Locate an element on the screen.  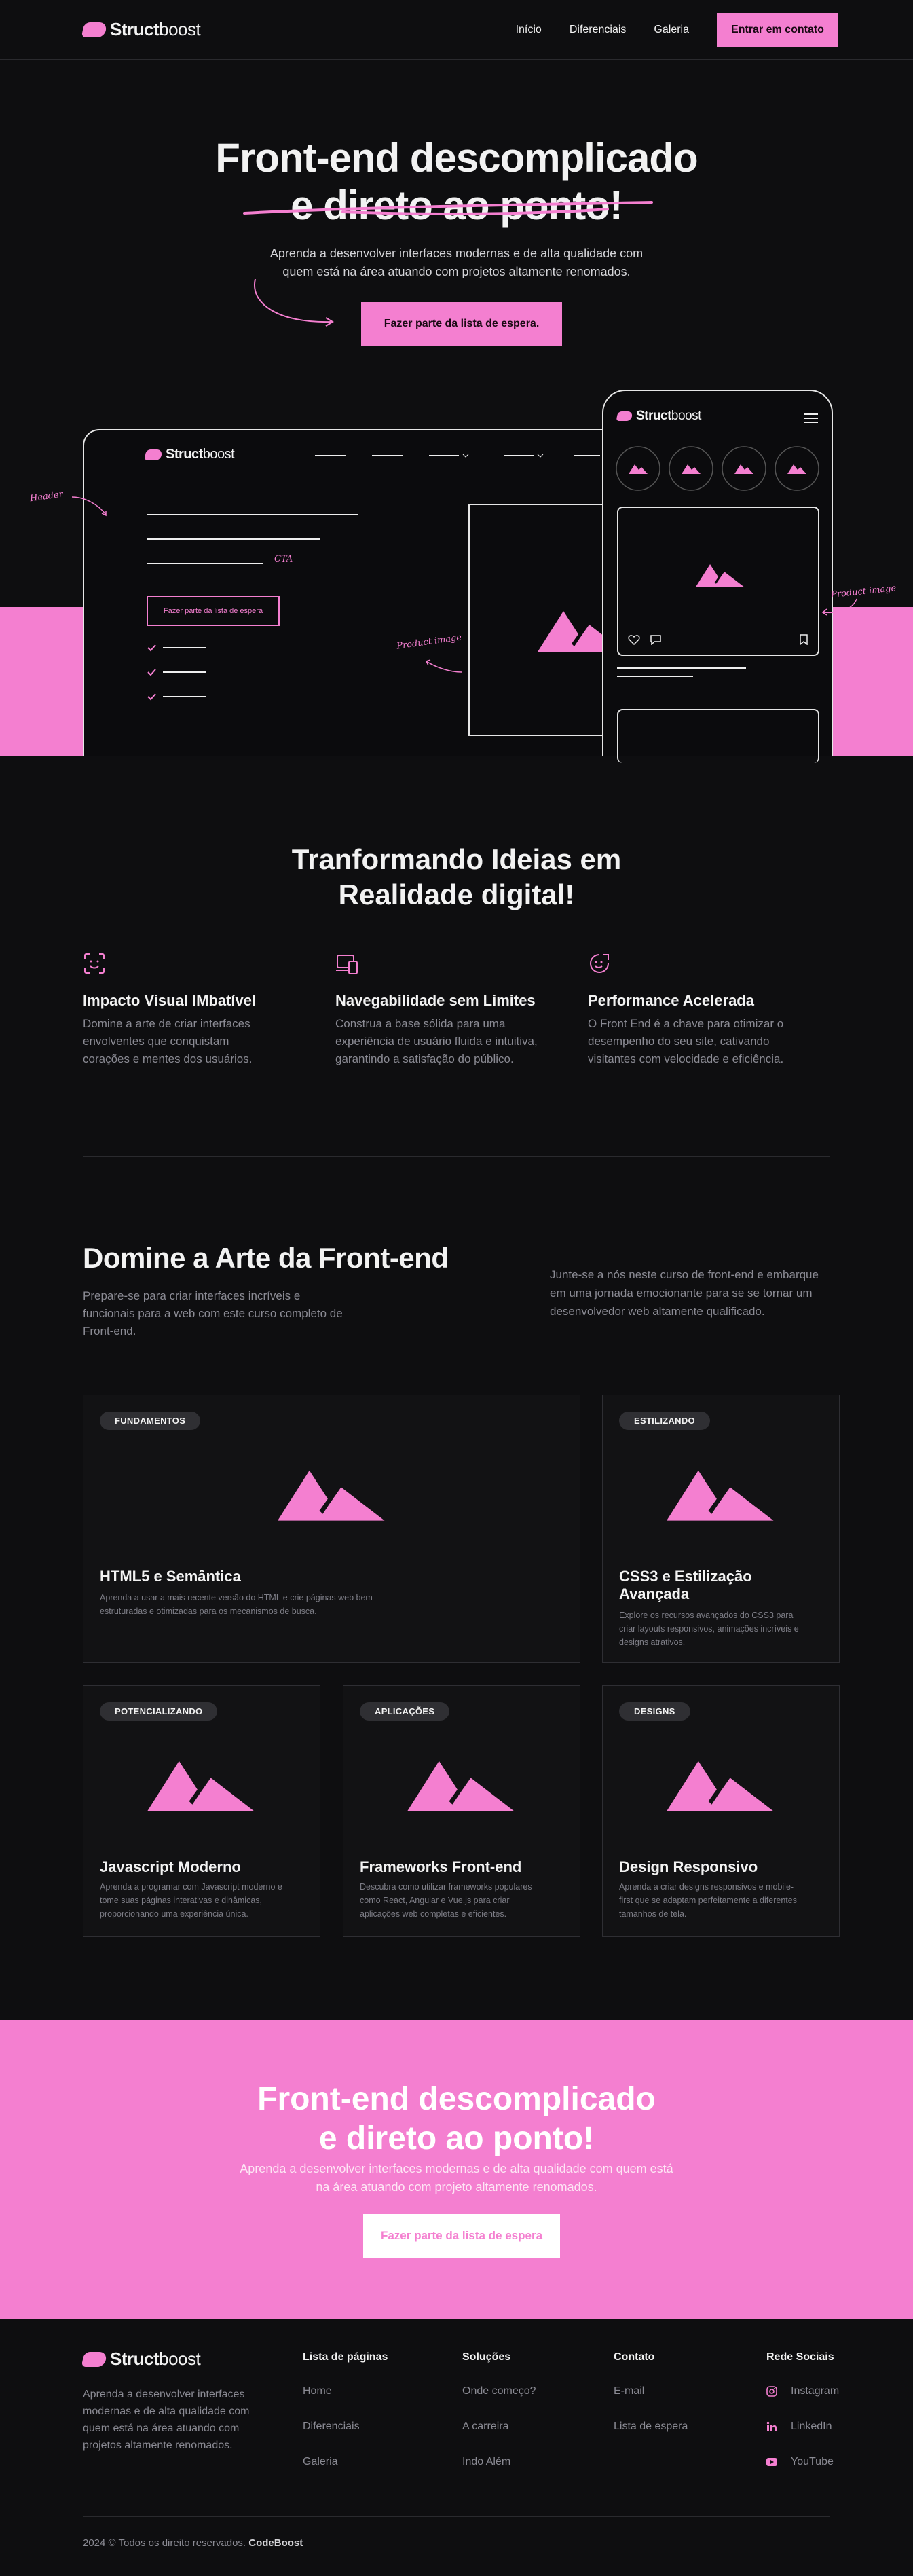
footer-col-social: Rede Sociais Instagram LinkedIn YouTube is located at coordinates (802, 2419).